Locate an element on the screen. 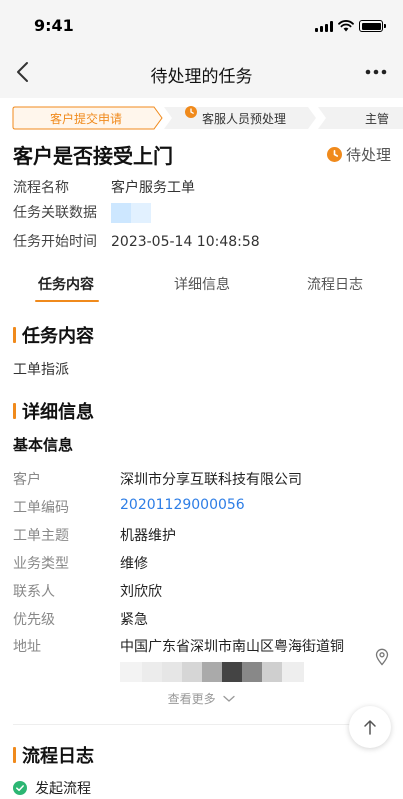  redacted-address is located at coordinates (212, 672).